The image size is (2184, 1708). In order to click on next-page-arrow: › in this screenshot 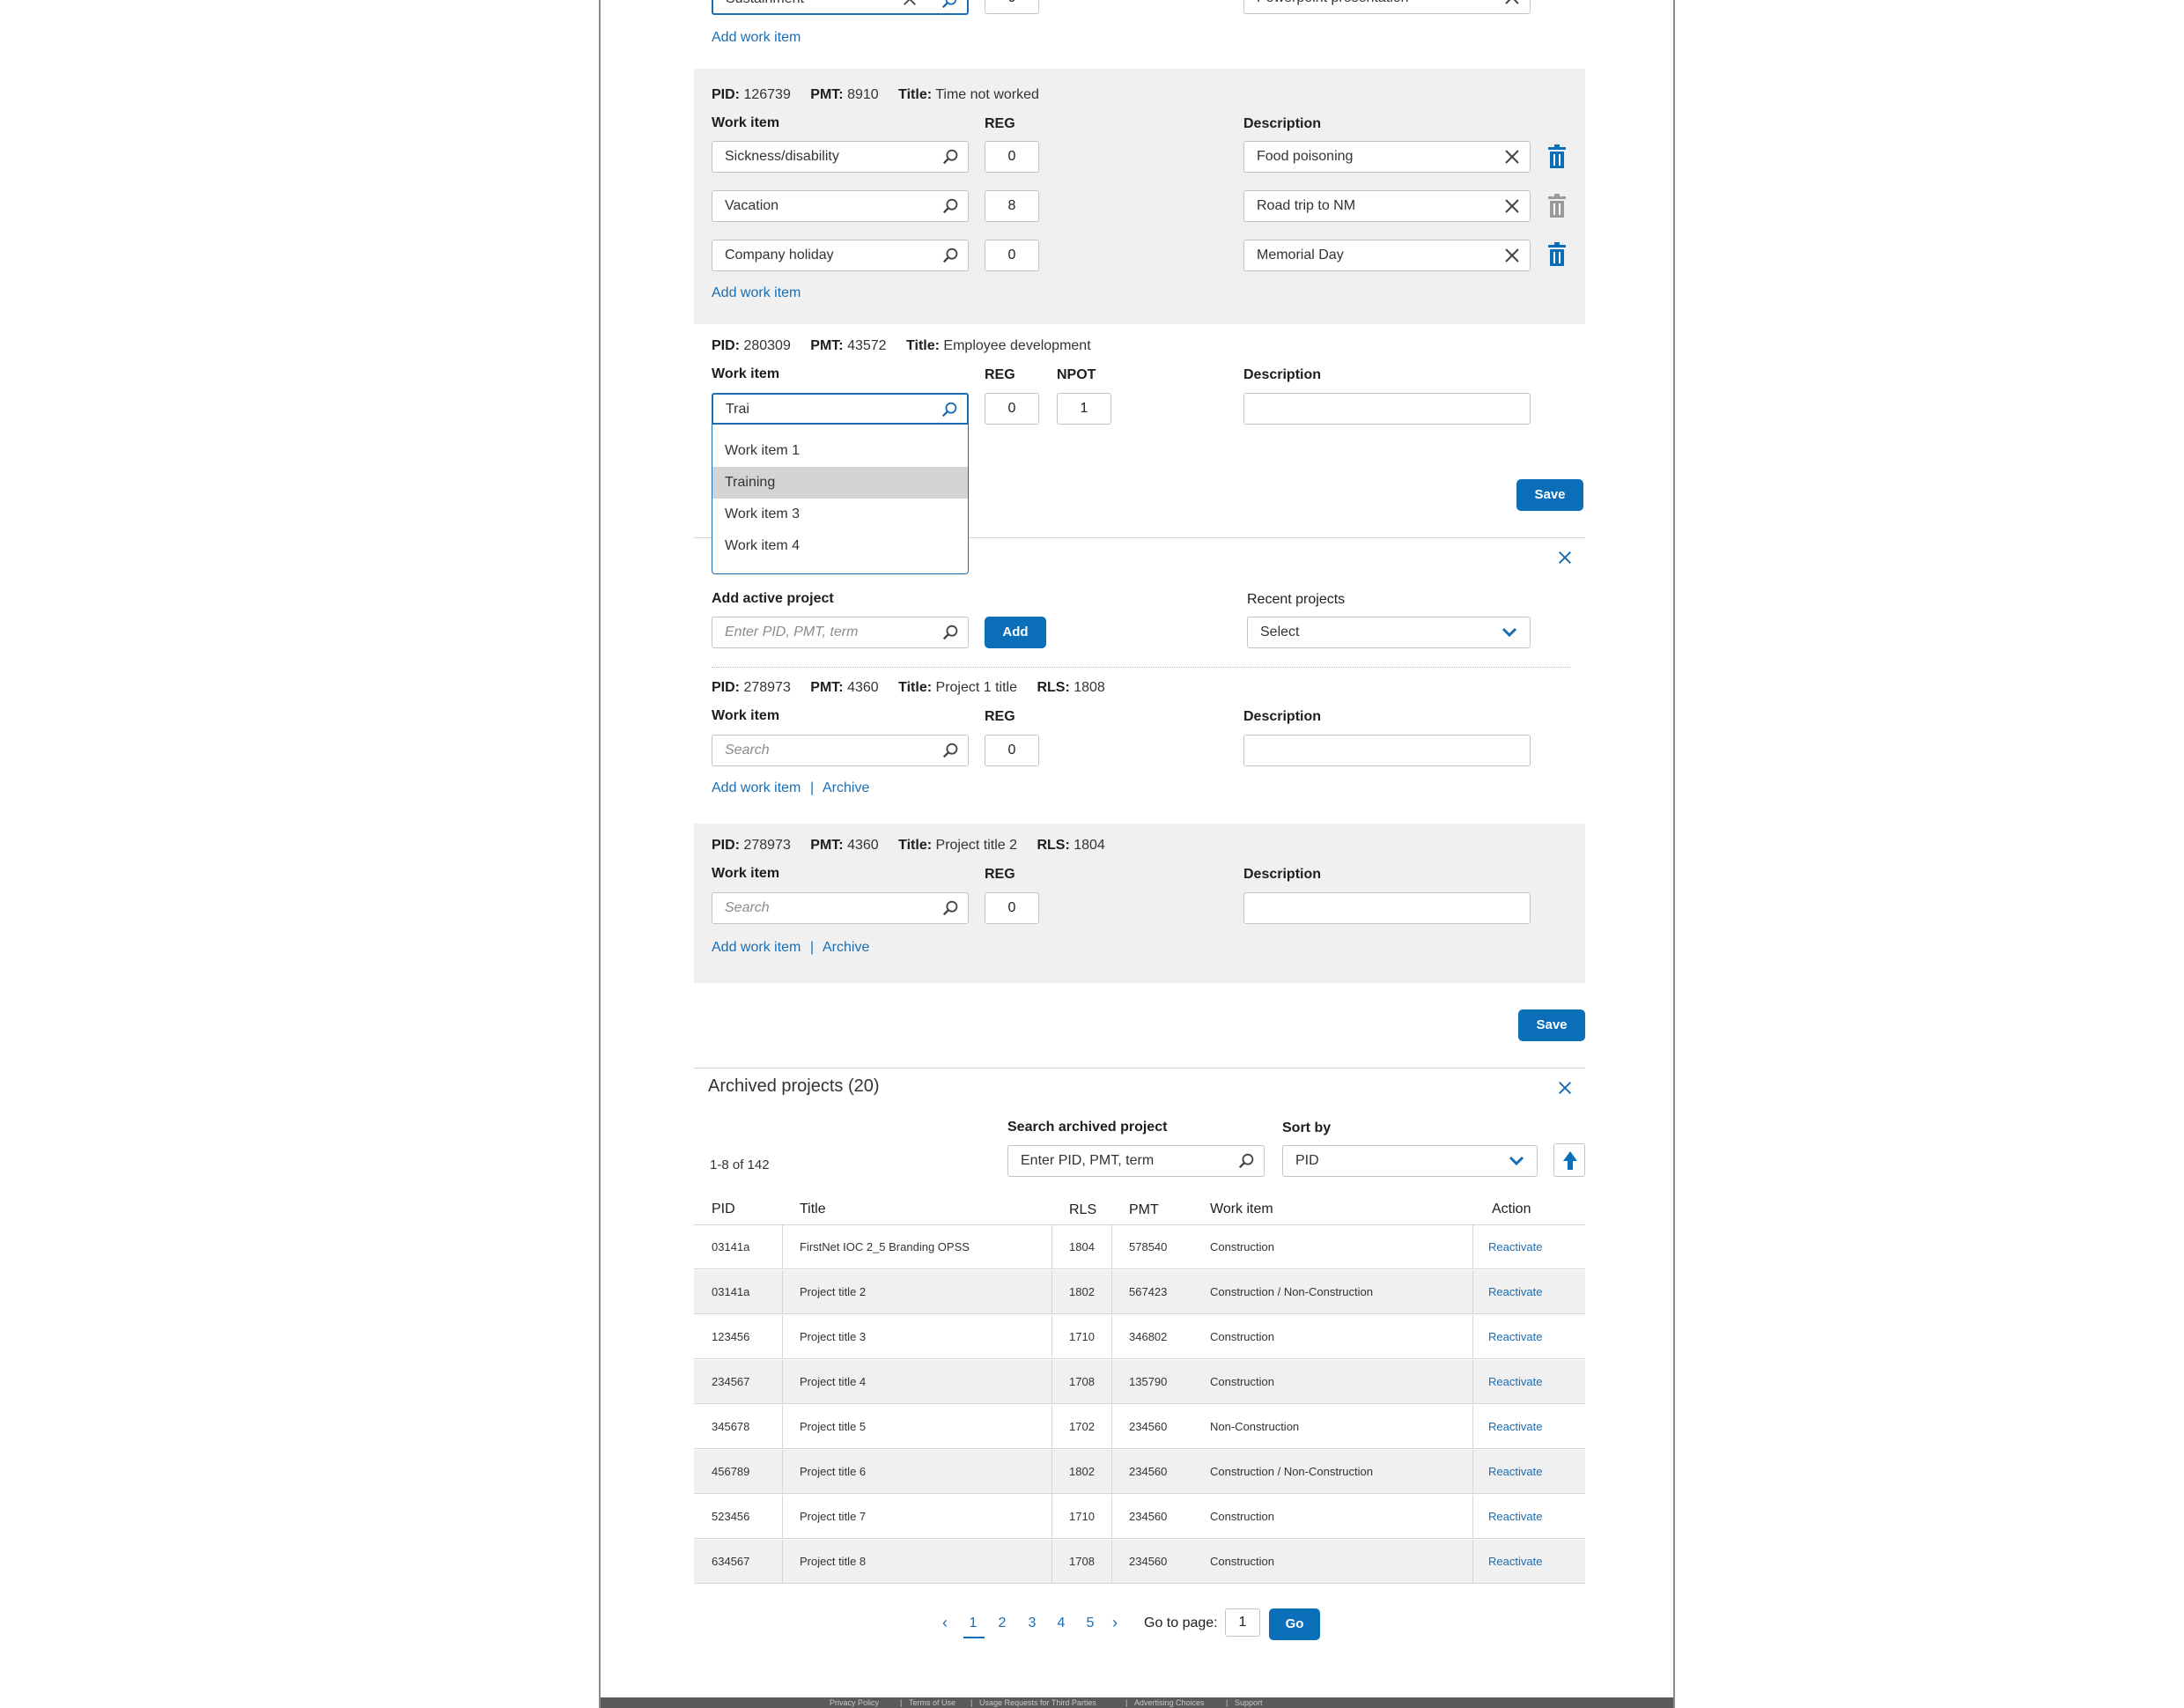, I will do `click(1114, 1623)`.